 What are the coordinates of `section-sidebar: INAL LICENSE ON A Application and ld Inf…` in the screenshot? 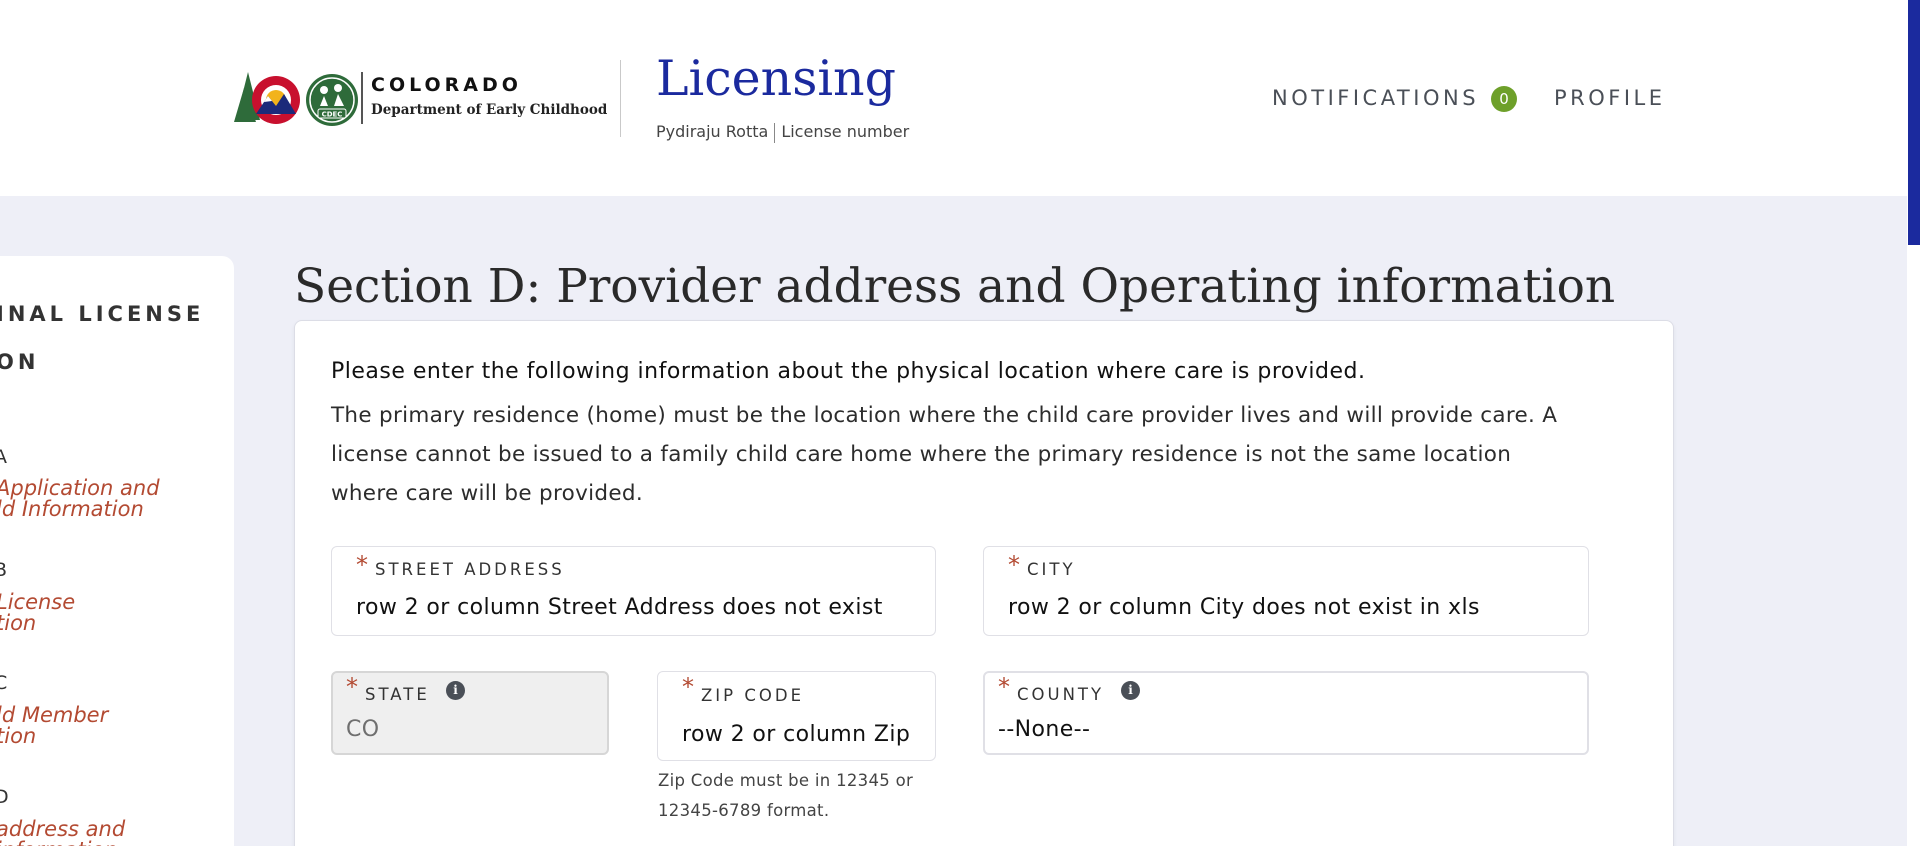 It's located at (117, 551).